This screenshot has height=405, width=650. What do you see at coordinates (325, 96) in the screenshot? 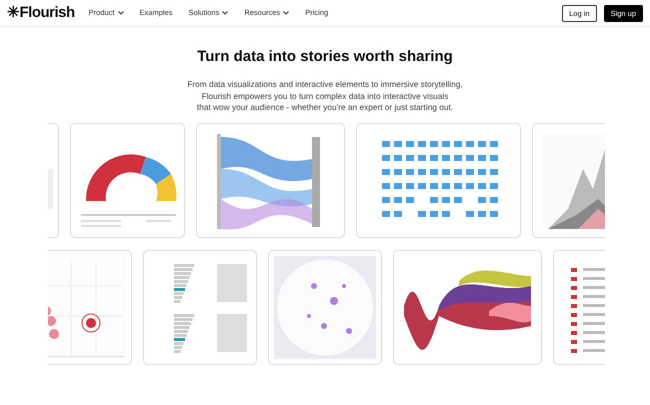
I see `hero-description: From data visualizations and interactive elements to immersive storytelling, Flourish empowers you to turn complex data into interactive visuals that wow your audience - whether you're an expert or just starting out.` at bounding box center [325, 96].